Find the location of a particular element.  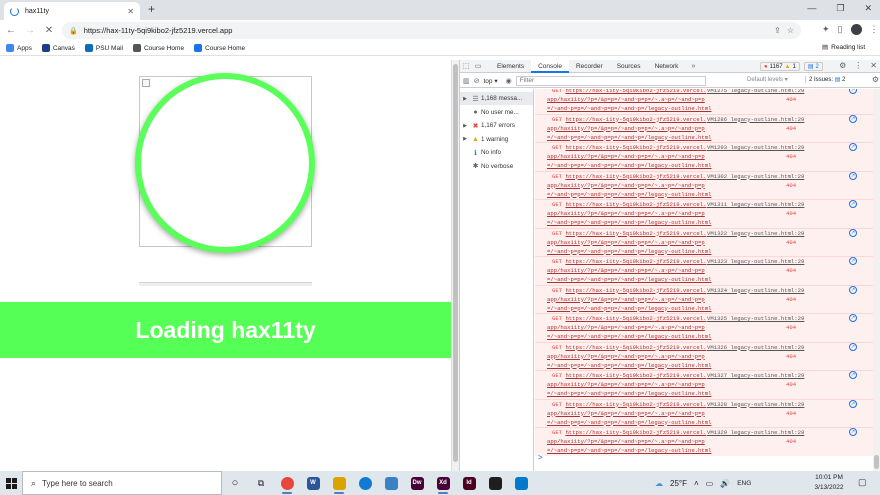

bookmark-item: Canvas is located at coordinates (58, 48).